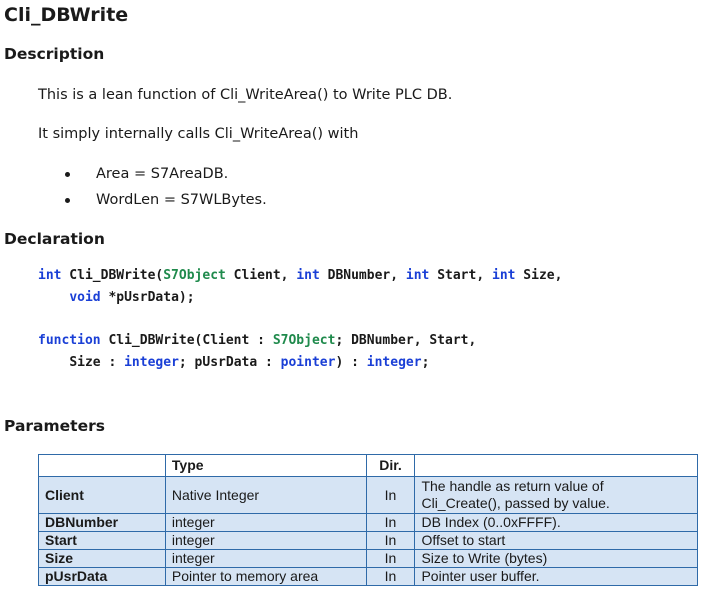 Image resolution: width=709 pixels, height=609 pixels. Describe the element at coordinates (97, 362) in the screenshot. I see `code-text: Size :` at that location.